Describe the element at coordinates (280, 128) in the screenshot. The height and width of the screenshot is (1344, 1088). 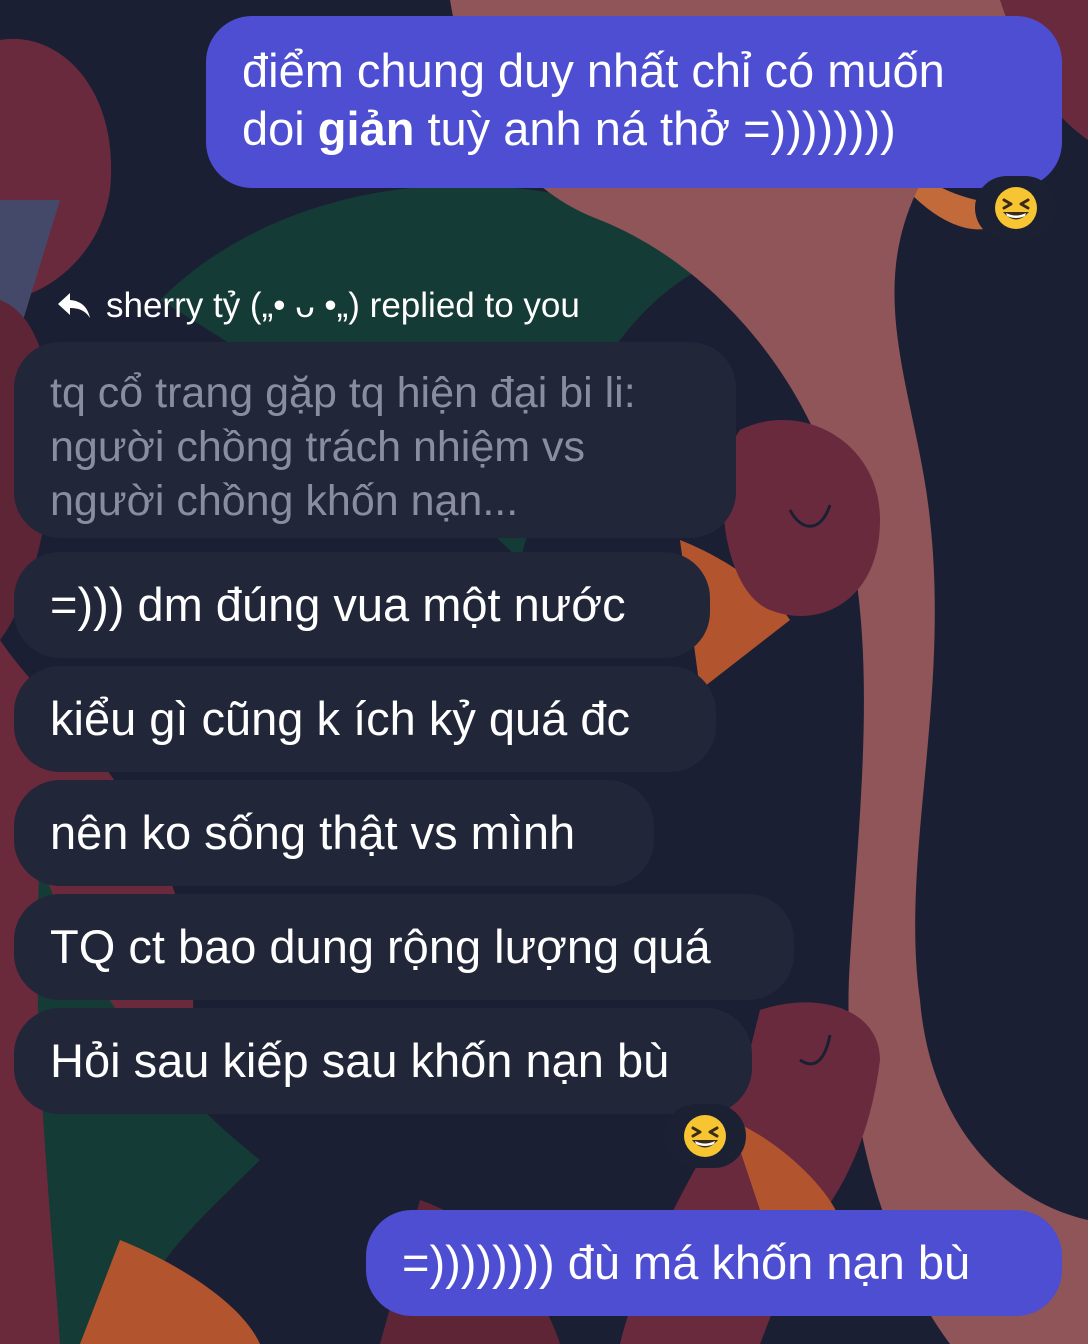
I see `message-text: doi` at that location.